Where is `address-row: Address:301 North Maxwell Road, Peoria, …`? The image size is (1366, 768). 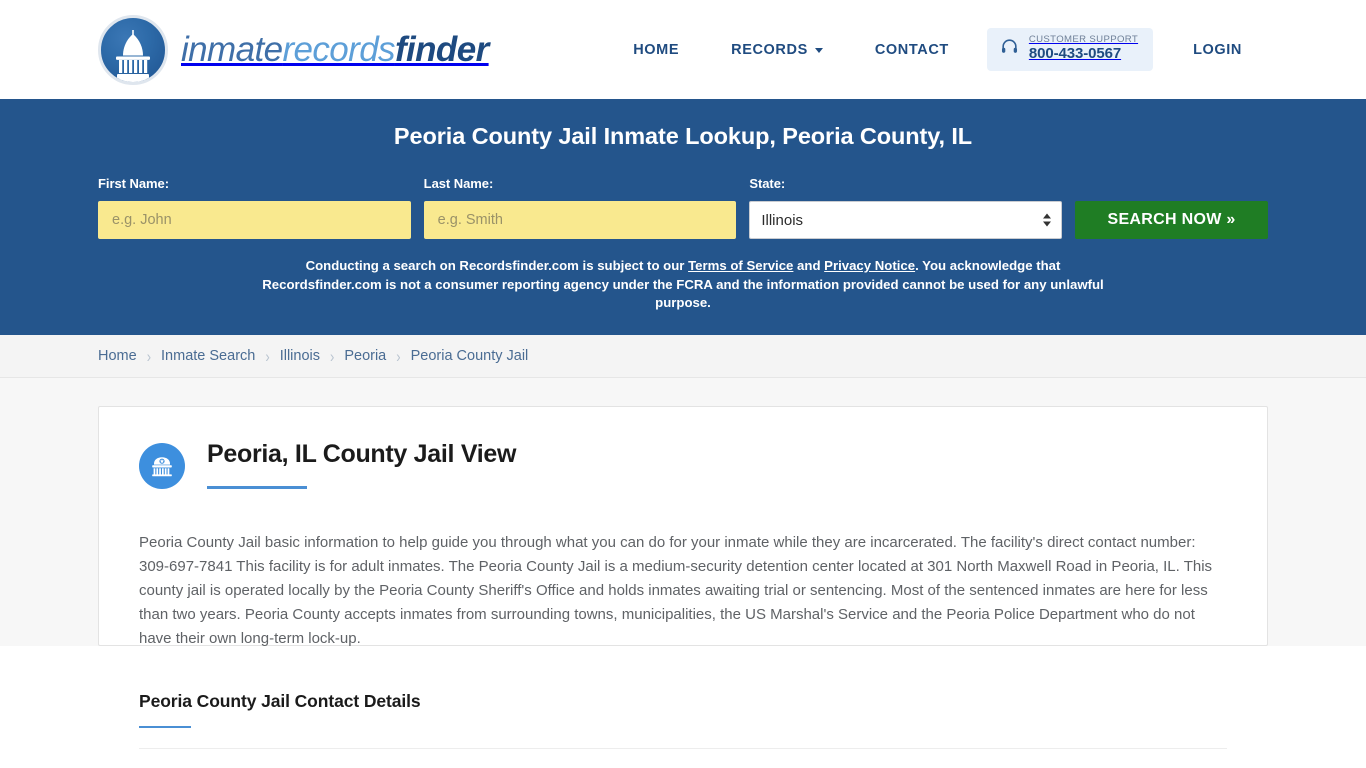
address-row: Address:301 North Maxwell Road, Peoria, … is located at coordinates (683, 758).